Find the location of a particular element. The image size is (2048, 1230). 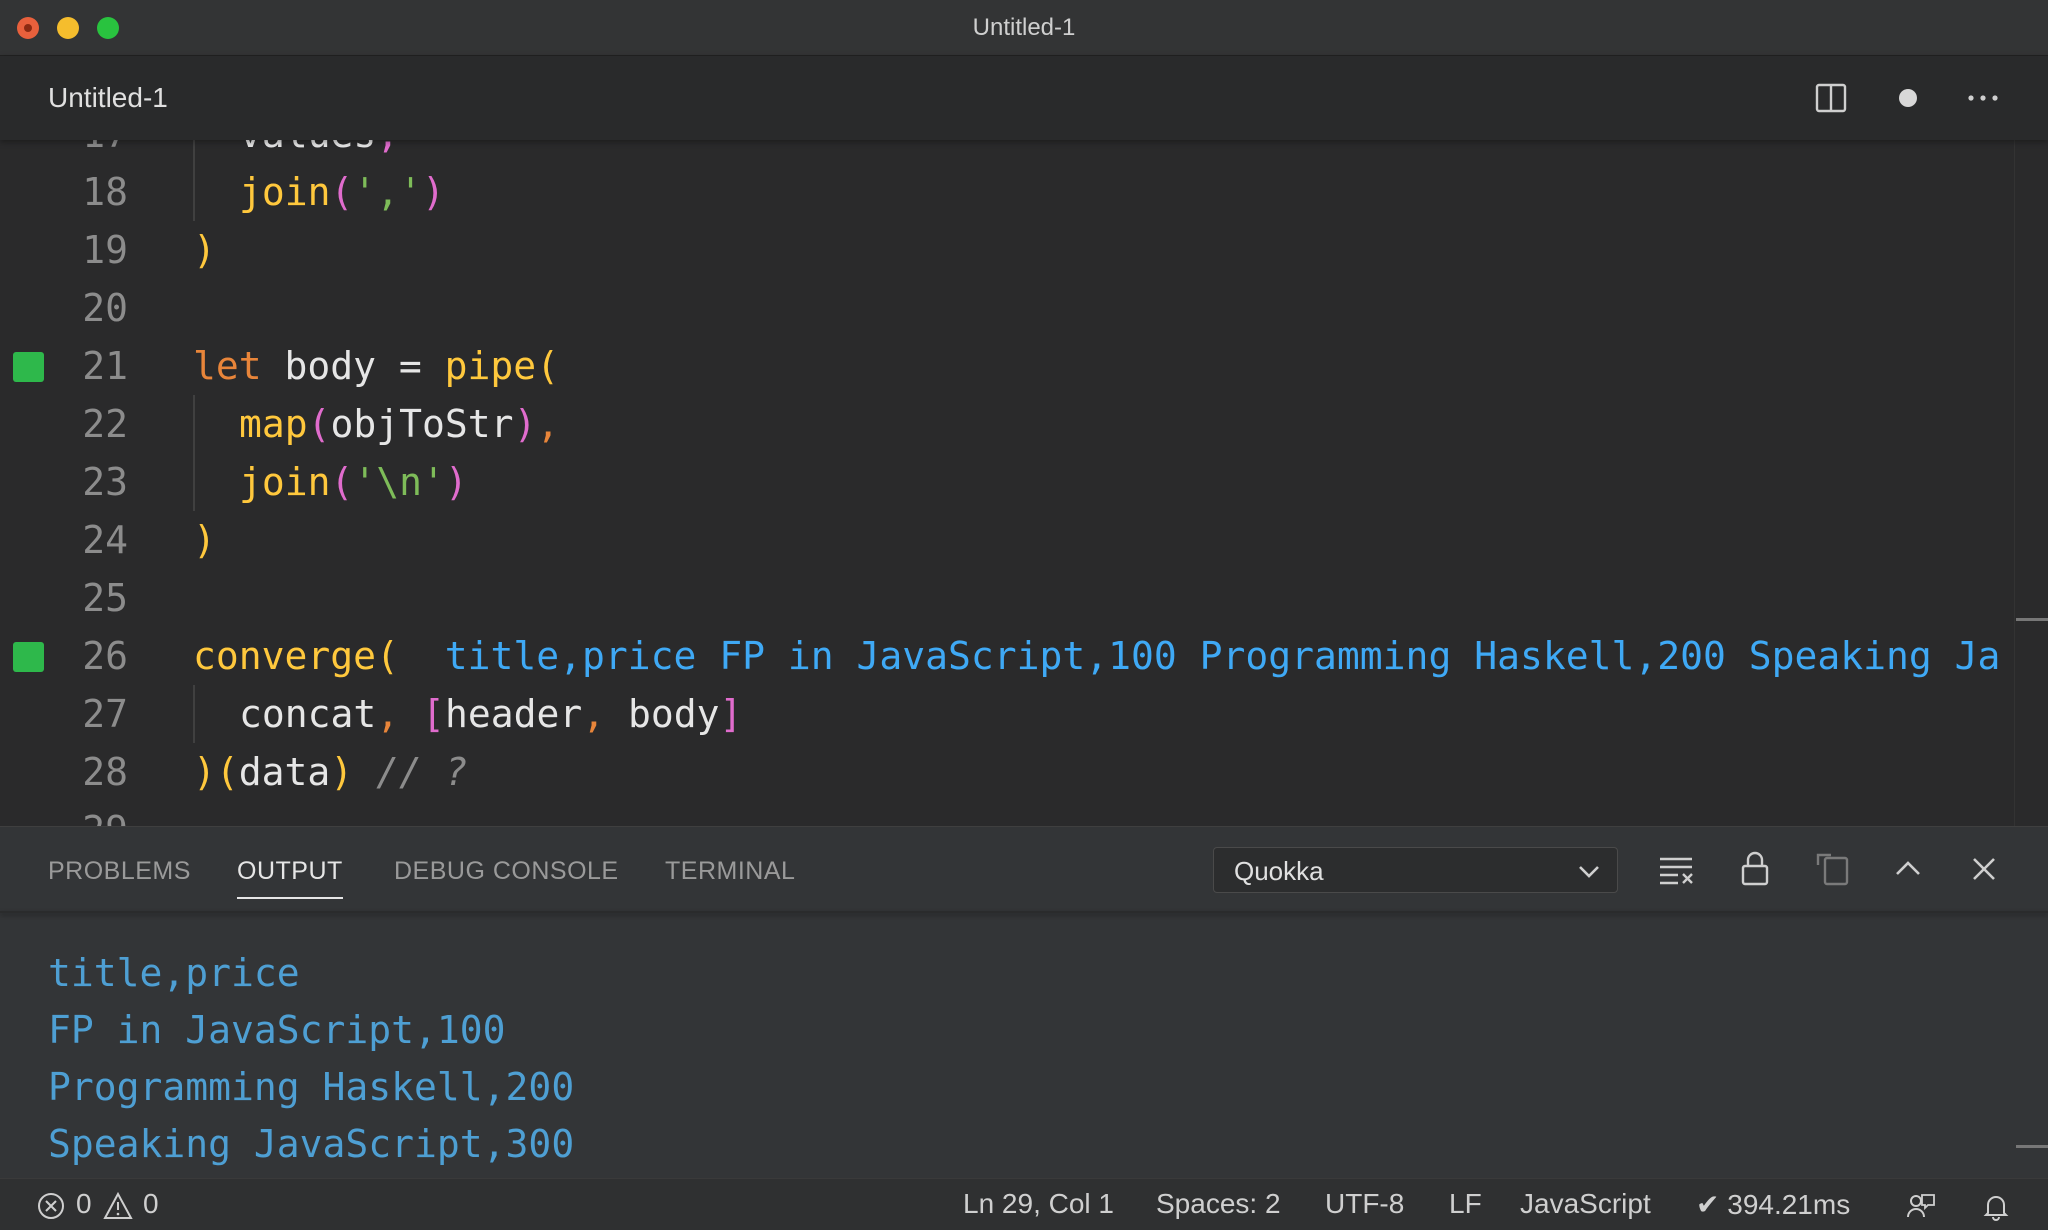

code-line: 23 join('\n') is located at coordinates (1024, 482).